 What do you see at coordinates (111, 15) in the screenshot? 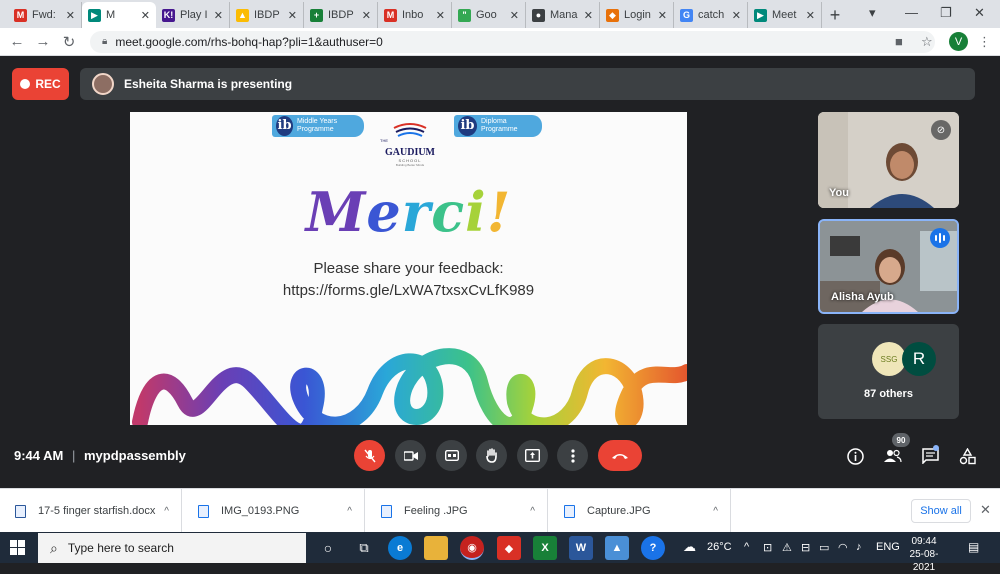
I see `tab-label: M` at bounding box center [111, 15].